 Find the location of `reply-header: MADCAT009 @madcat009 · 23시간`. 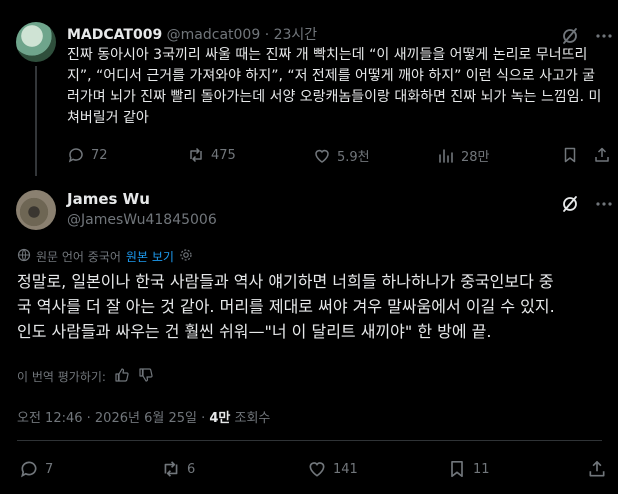

reply-header: MADCAT009 @madcat009 · 23시간 is located at coordinates (192, 34).